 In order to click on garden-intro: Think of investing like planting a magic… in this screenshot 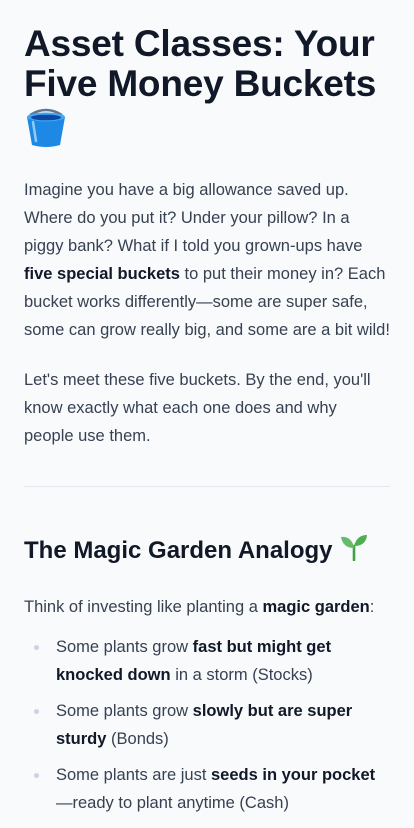, I will do `click(207, 607)`.